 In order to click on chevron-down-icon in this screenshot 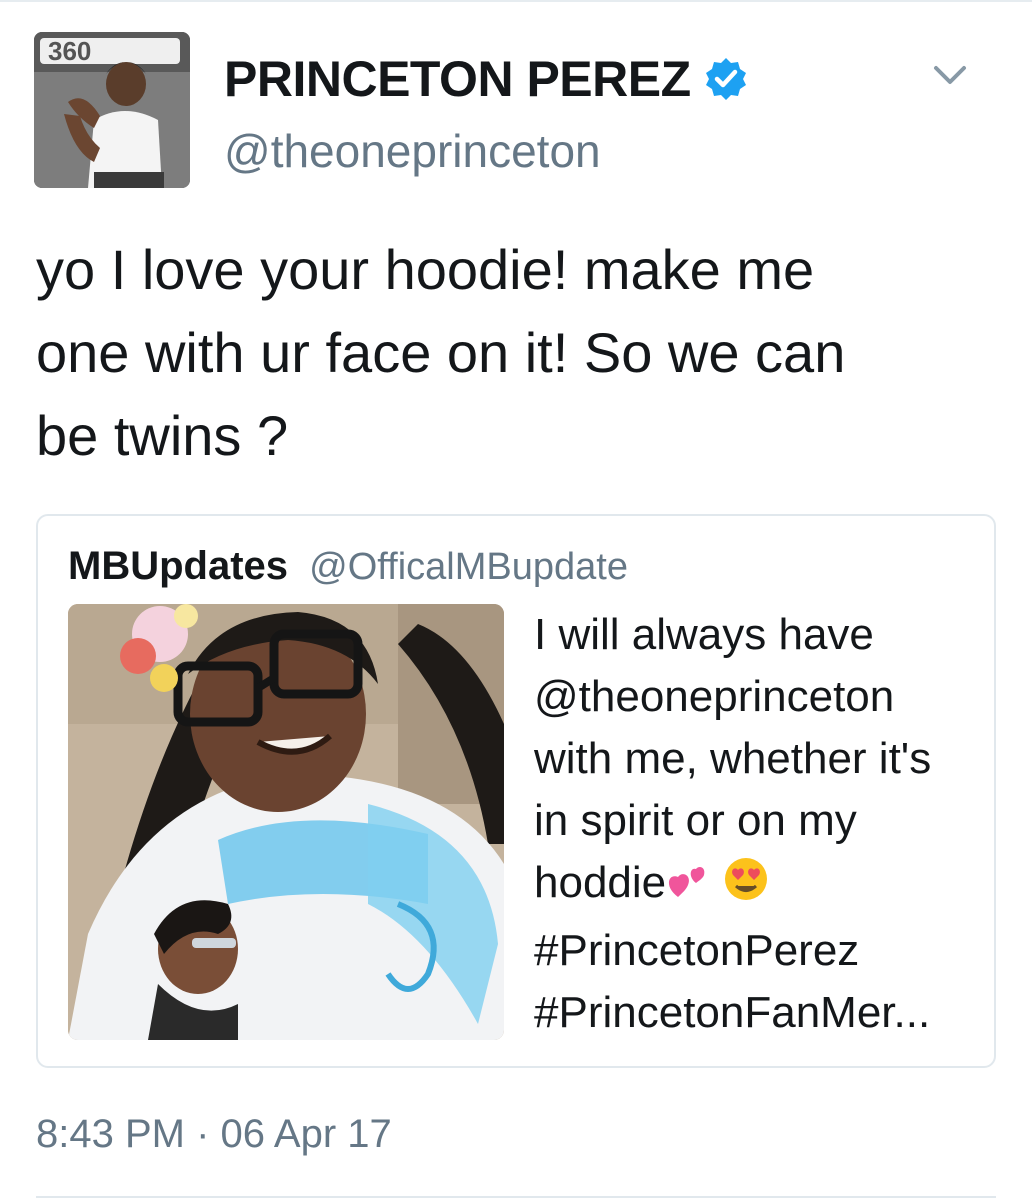, I will do `click(950, 75)`.